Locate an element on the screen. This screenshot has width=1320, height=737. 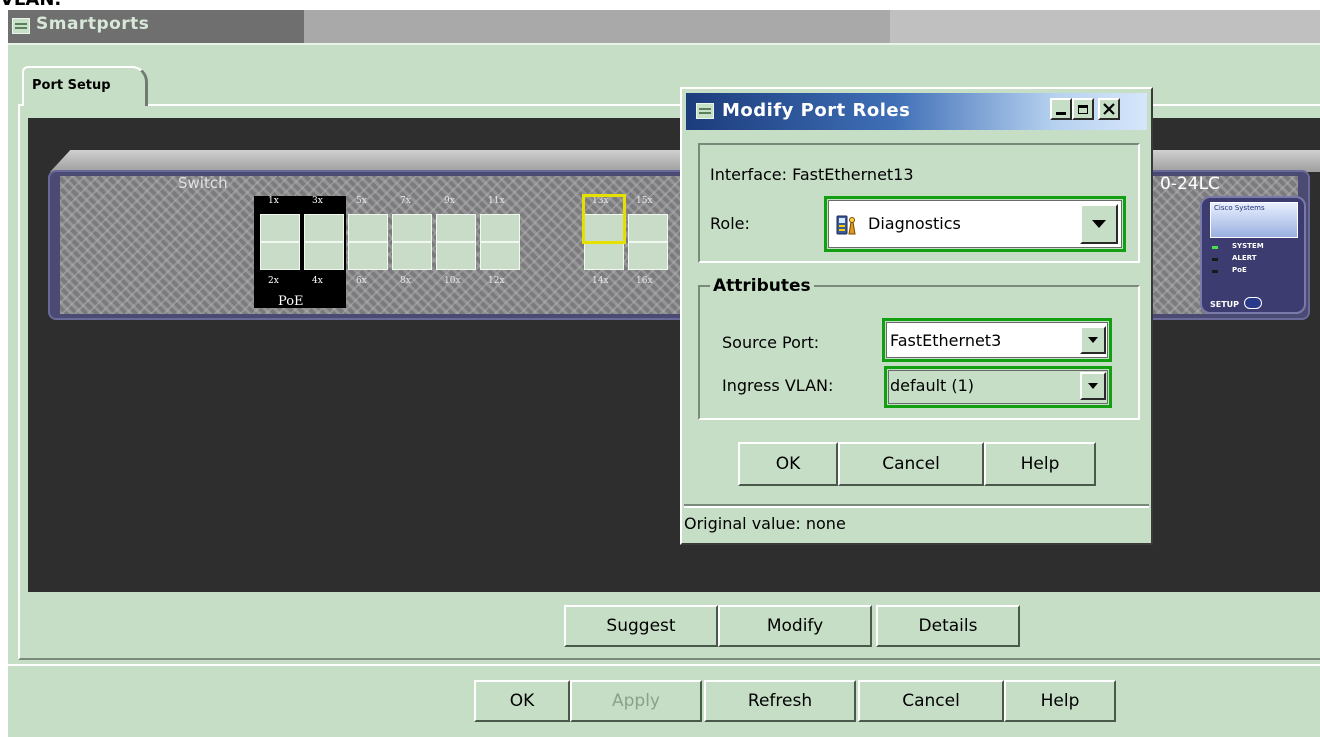
role-dropdown-button is located at coordinates (1099, 224).